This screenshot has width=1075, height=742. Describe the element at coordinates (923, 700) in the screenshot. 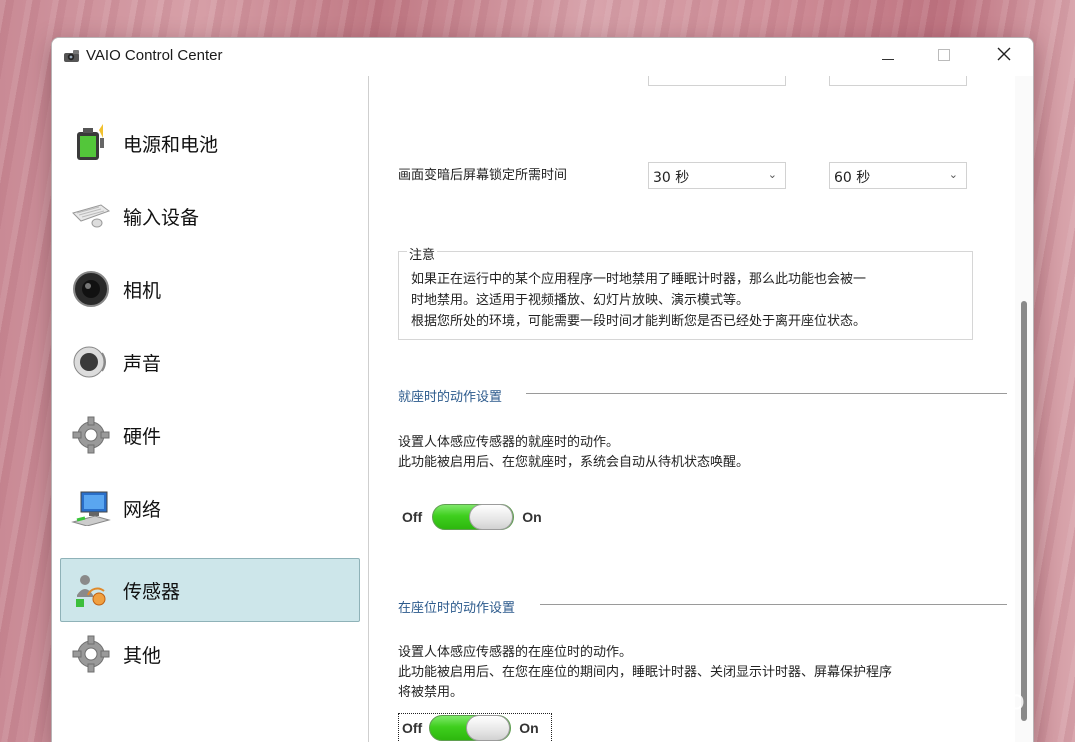

I see `watermark: 知乎 @沈少Neo` at that location.